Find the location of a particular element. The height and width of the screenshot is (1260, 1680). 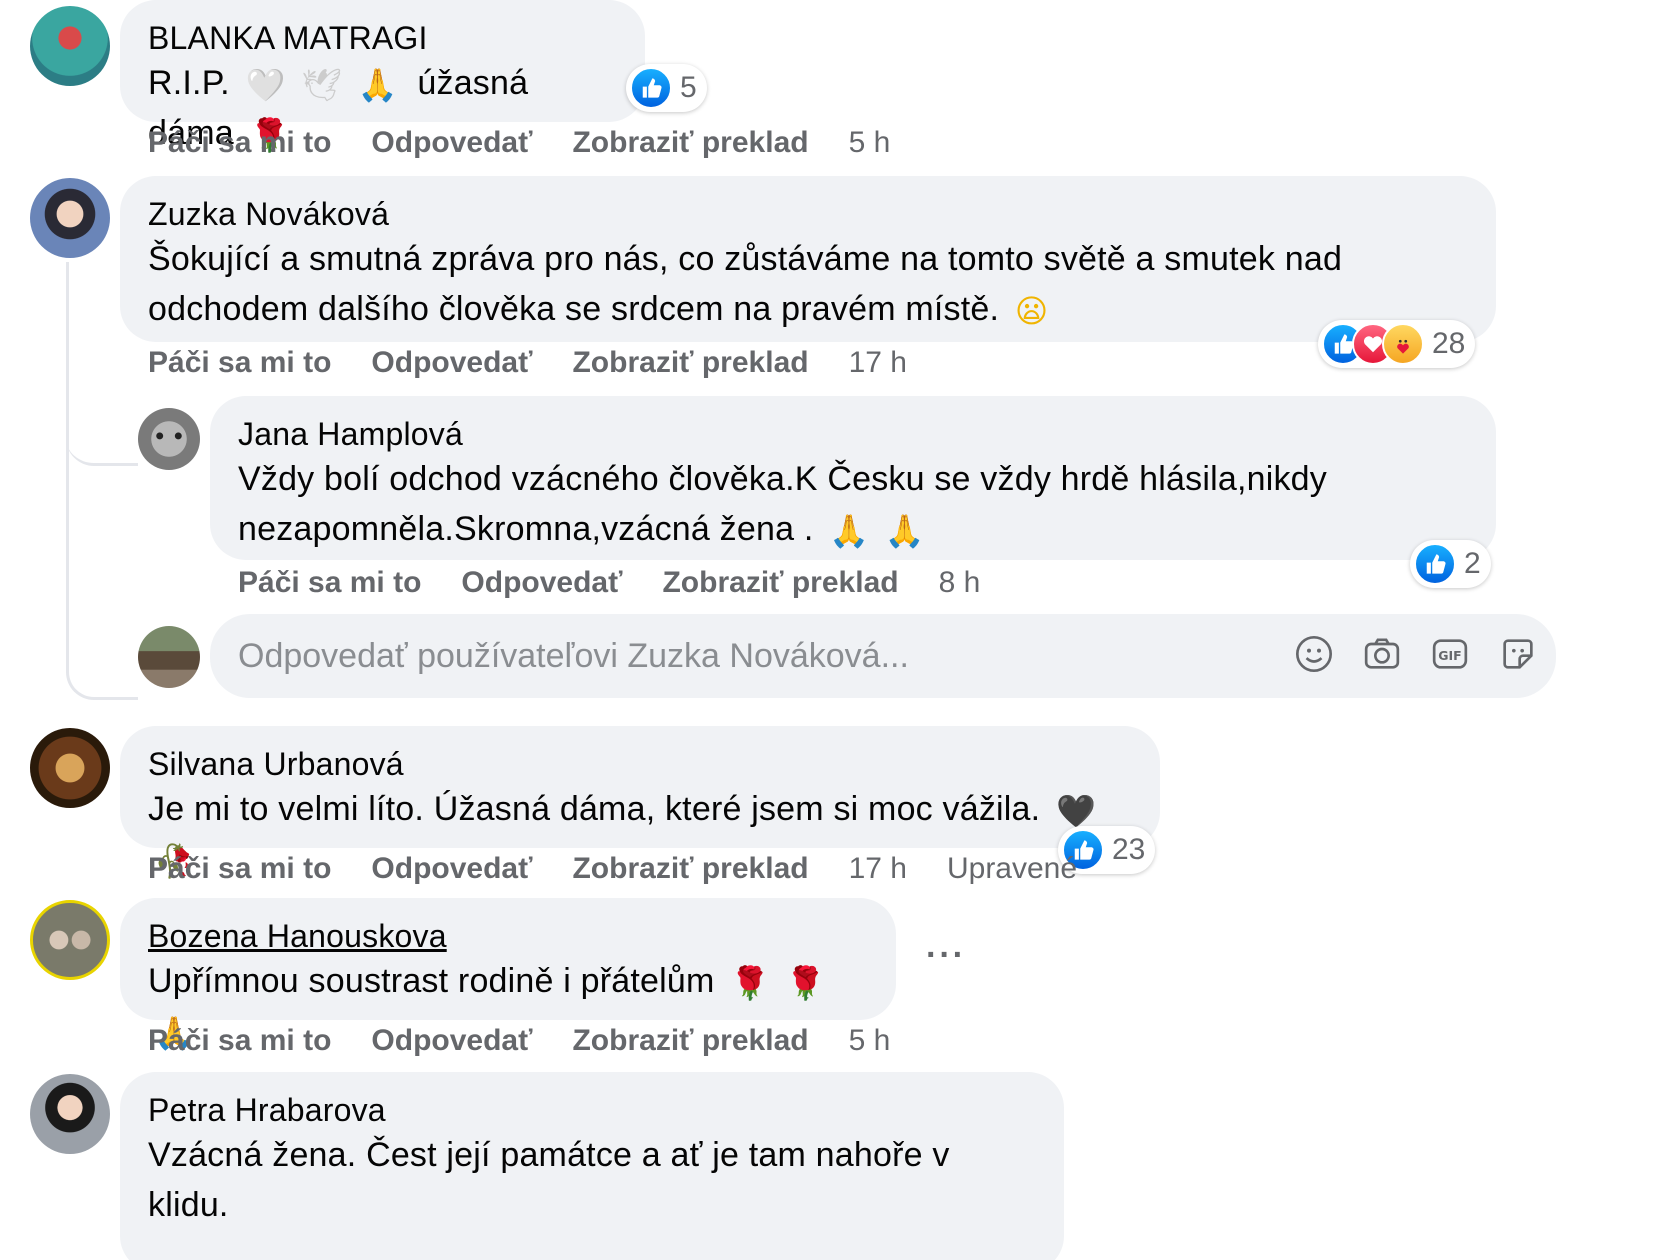

comment-text-part: Upřímnou soustrast rodině i přátelům is located at coordinates (431, 981).